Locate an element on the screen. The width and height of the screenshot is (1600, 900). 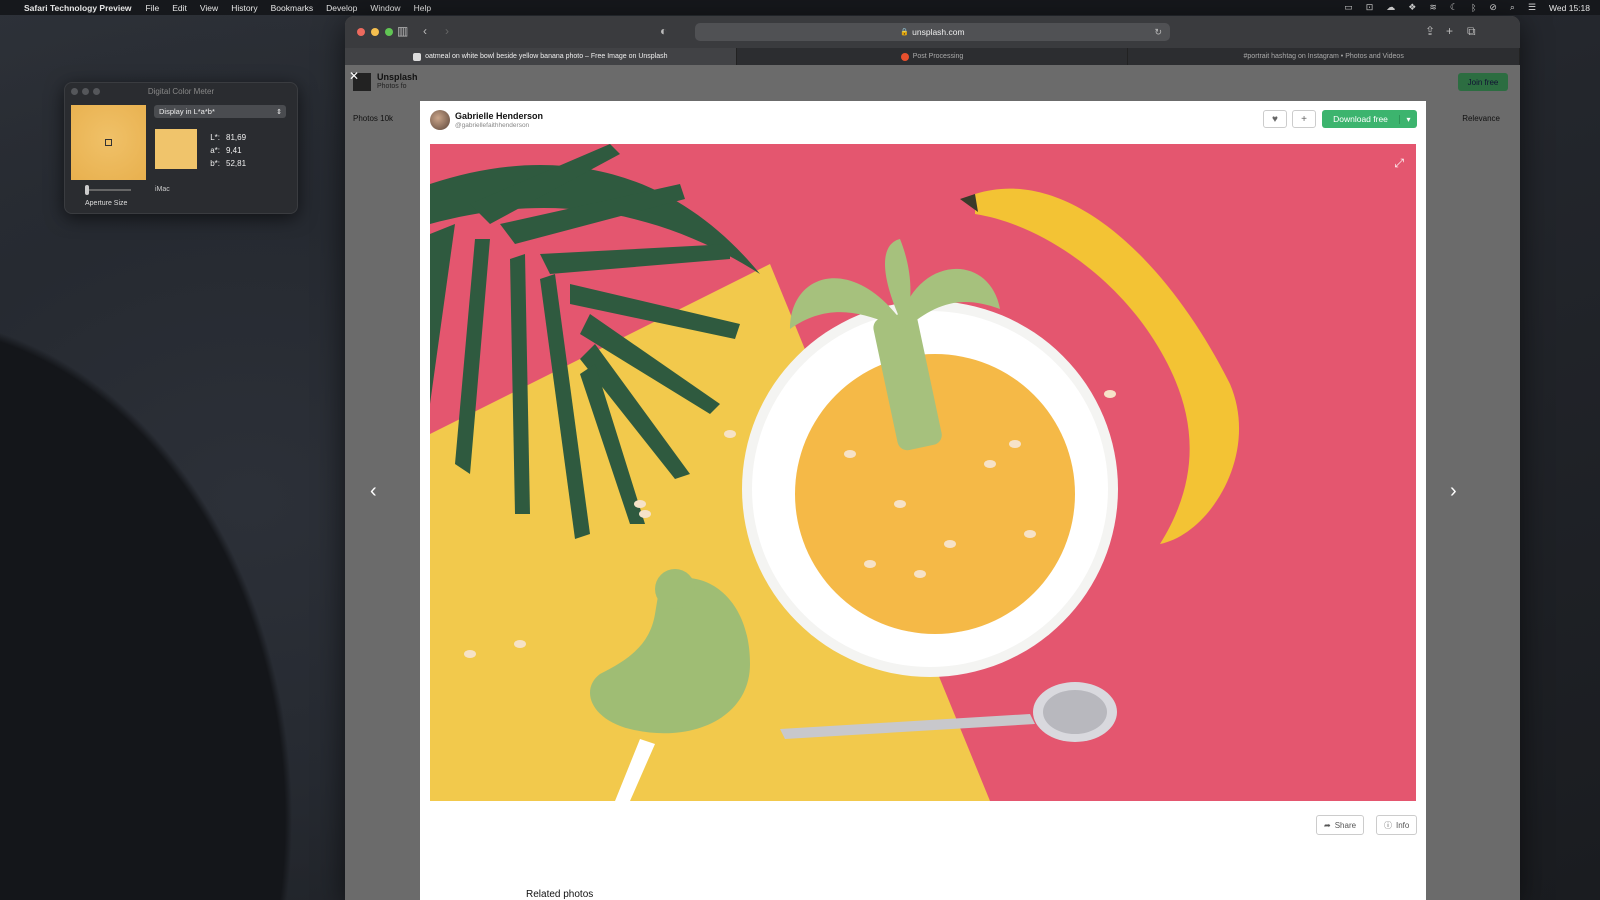
color-values: L*: 81,69 a*: 9,41 b*: 52,81 is located at coordinates (226, 150).